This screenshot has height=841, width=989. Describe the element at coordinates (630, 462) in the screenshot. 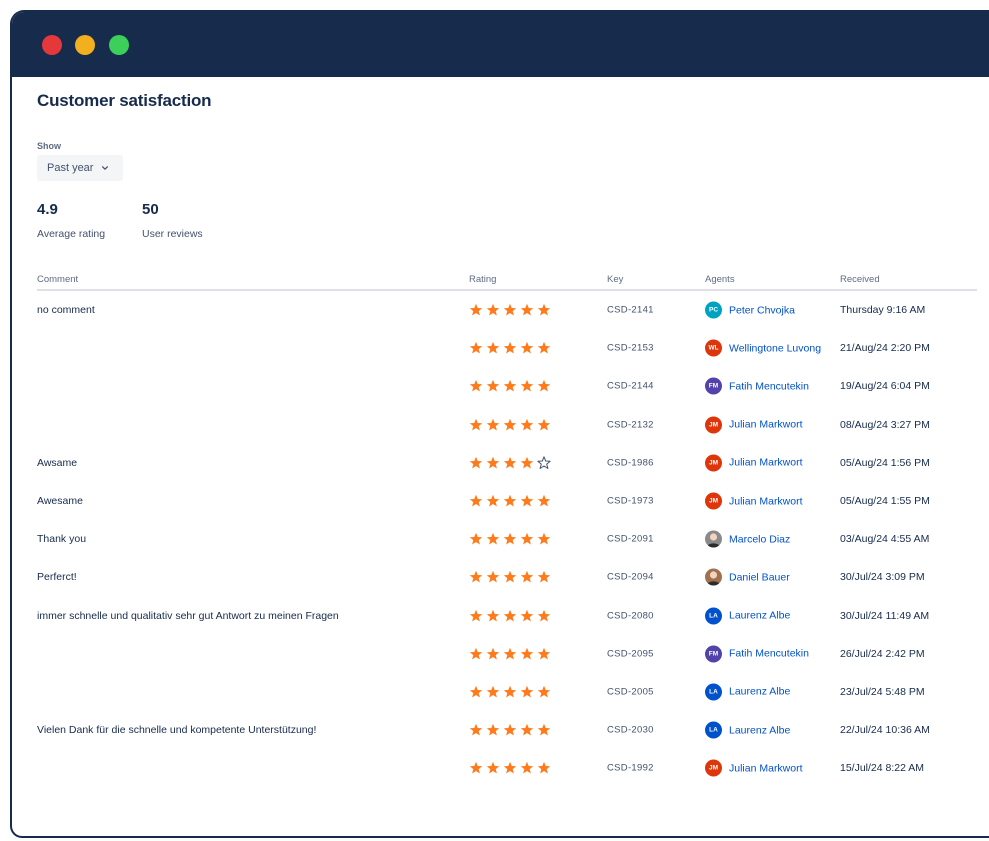

I see `issue-key-link: CSD-1986` at that location.